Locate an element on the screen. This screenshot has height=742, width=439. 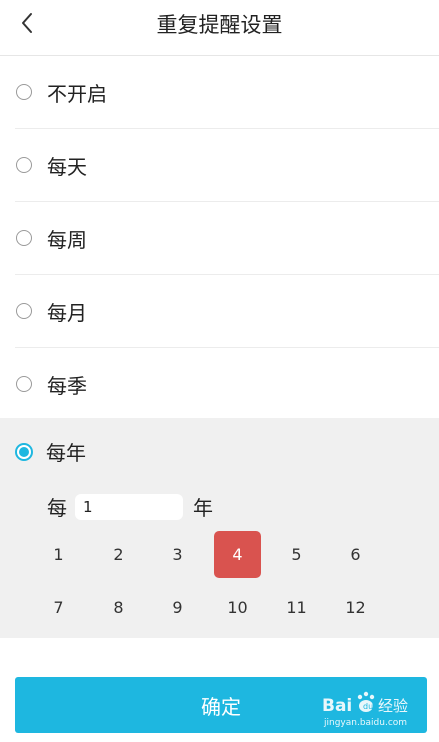
month-option-selected: 4 is located at coordinates (237, 554).